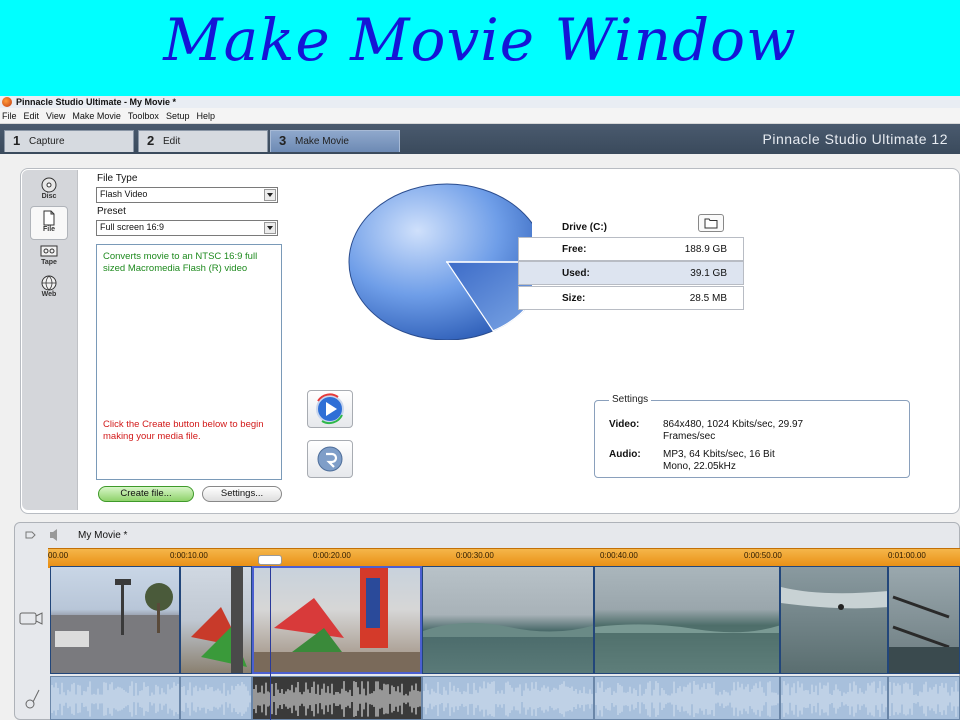 The image size is (960, 720). I want to click on preset-select: Full screen 16:9, so click(187, 228).